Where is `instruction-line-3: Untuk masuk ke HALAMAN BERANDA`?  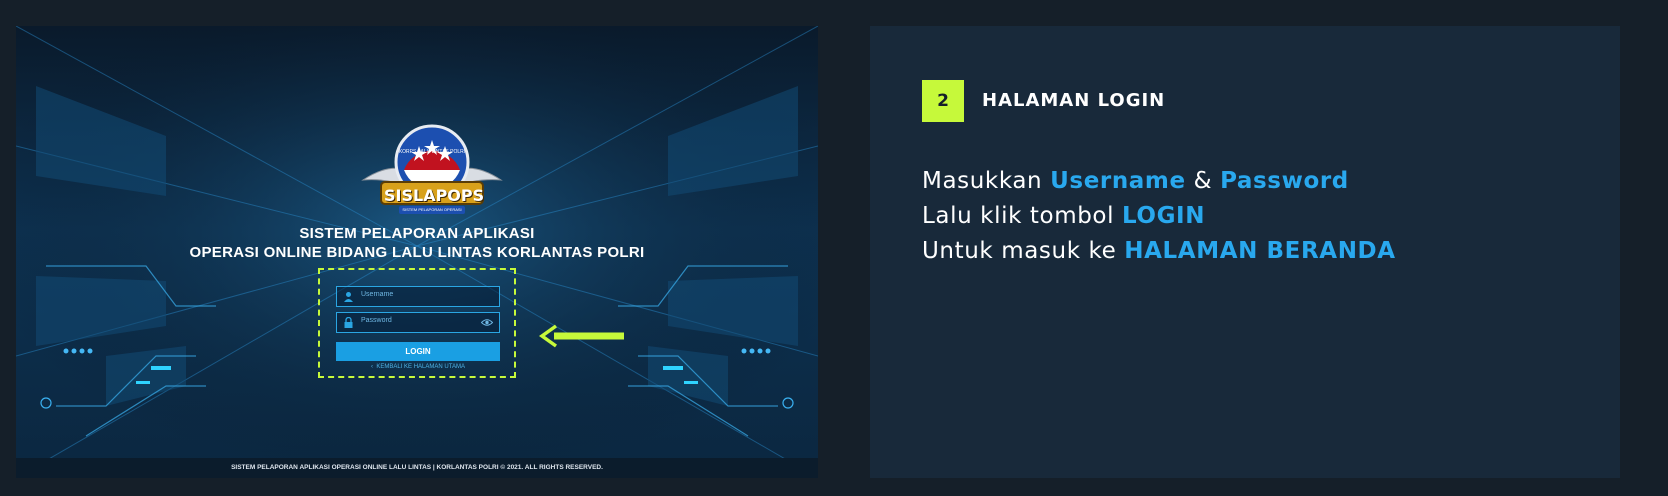 instruction-line-3: Untuk masuk ke HALAMAN BERANDA is located at coordinates (1159, 251).